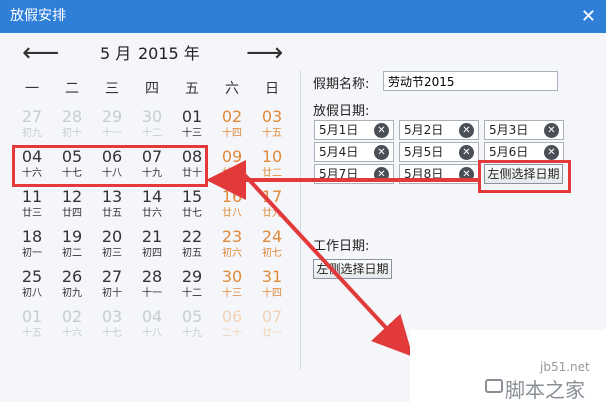 Image resolution: width=606 pixels, height=403 pixels. What do you see at coordinates (494, 386) in the screenshot?
I see `watermark-logo-icon` at bounding box center [494, 386].